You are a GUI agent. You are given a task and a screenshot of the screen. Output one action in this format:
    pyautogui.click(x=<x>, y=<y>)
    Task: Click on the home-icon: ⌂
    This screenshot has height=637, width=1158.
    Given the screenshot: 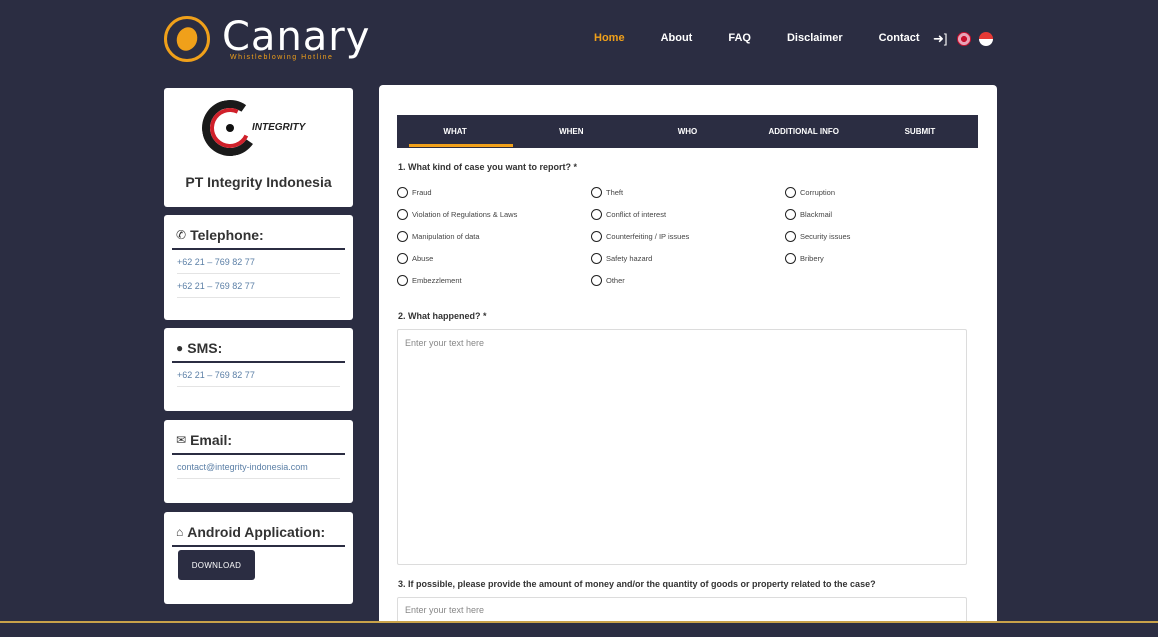 What is the action you would take?
    pyautogui.click(x=180, y=532)
    